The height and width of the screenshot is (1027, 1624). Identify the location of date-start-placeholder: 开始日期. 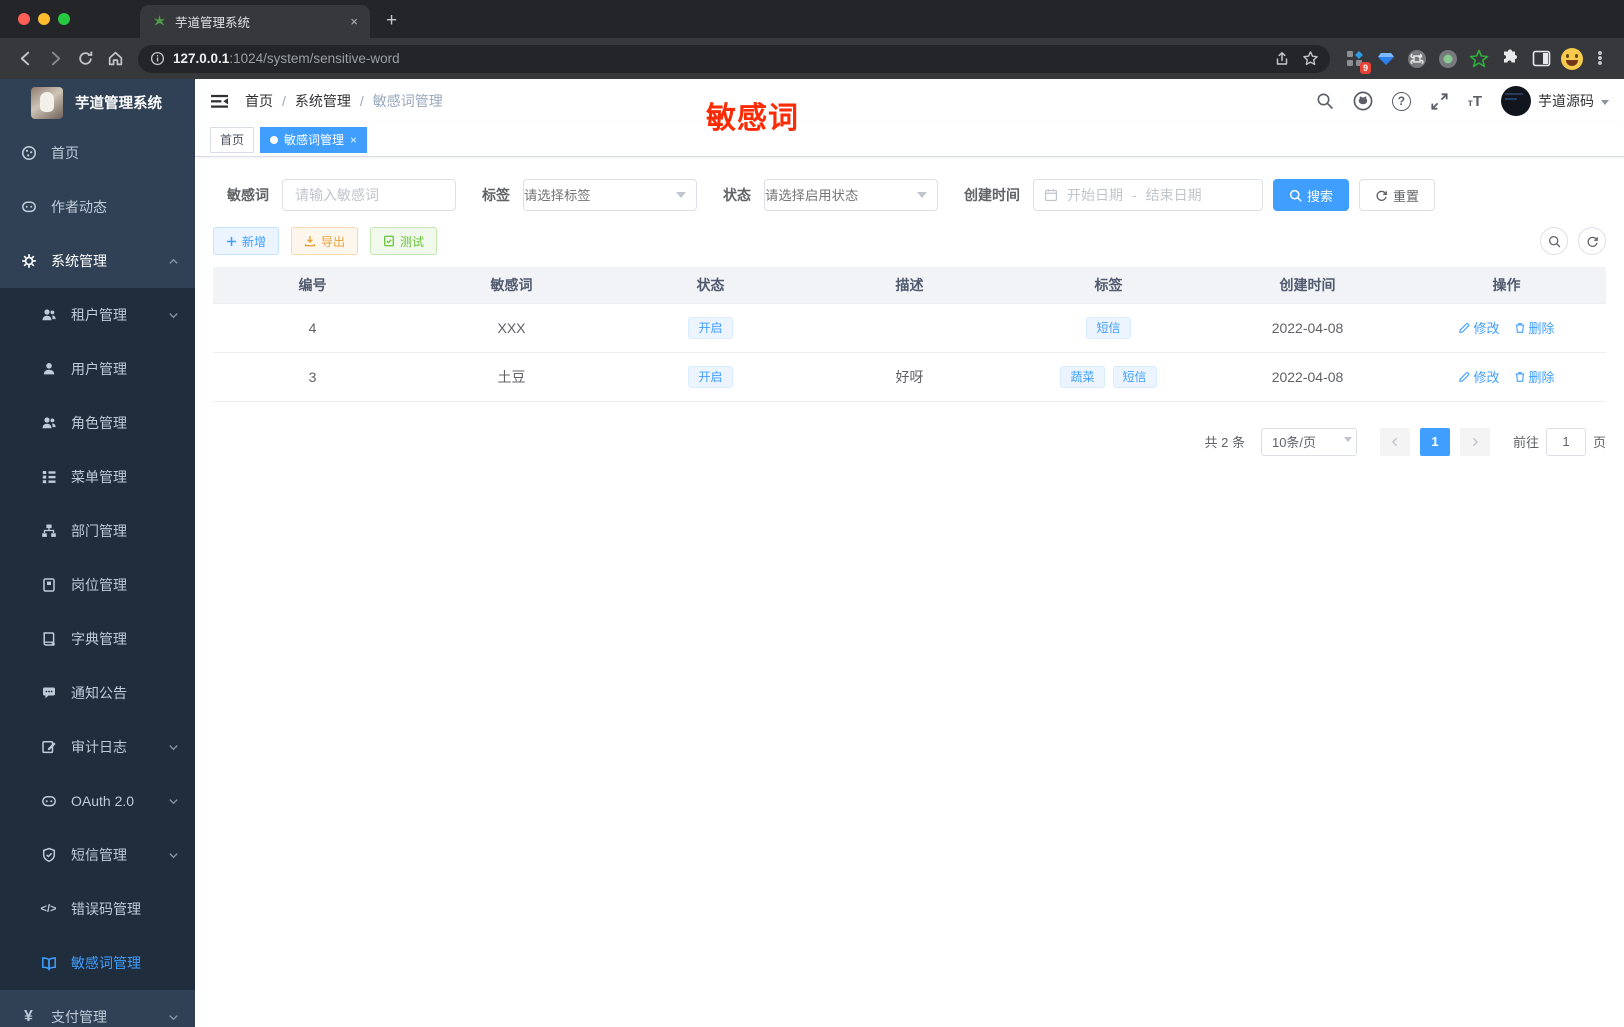
(1095, 195).